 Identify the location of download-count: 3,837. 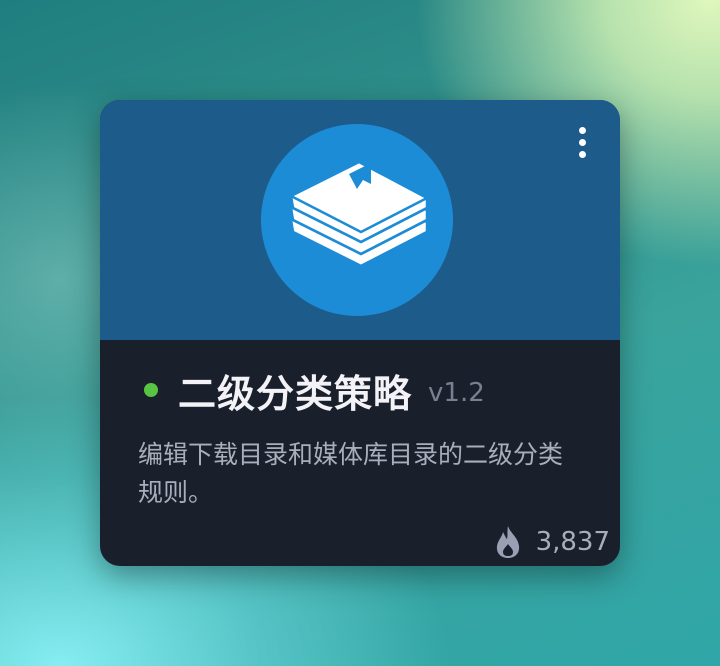
(572, 542).